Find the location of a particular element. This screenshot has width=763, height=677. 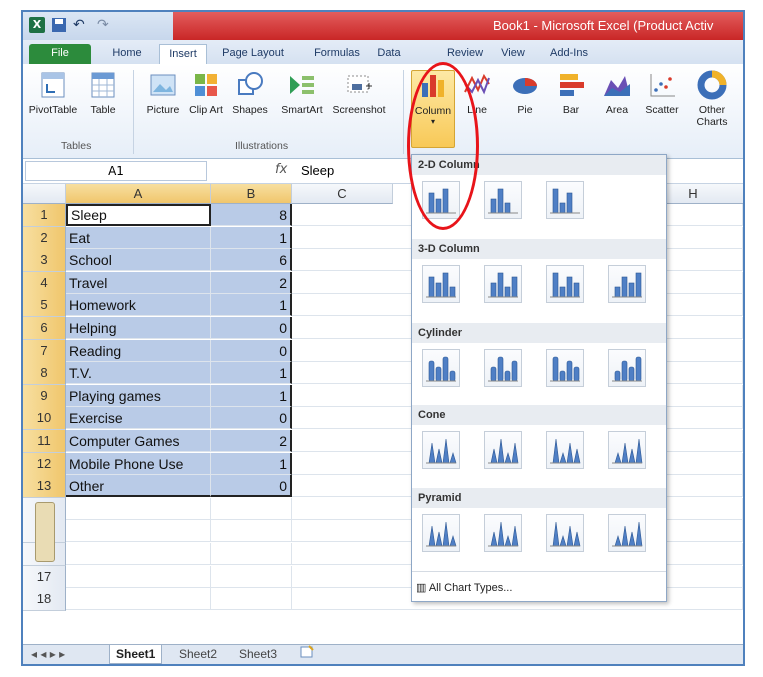

row-header: 12 is located at coordinates (44, 464).